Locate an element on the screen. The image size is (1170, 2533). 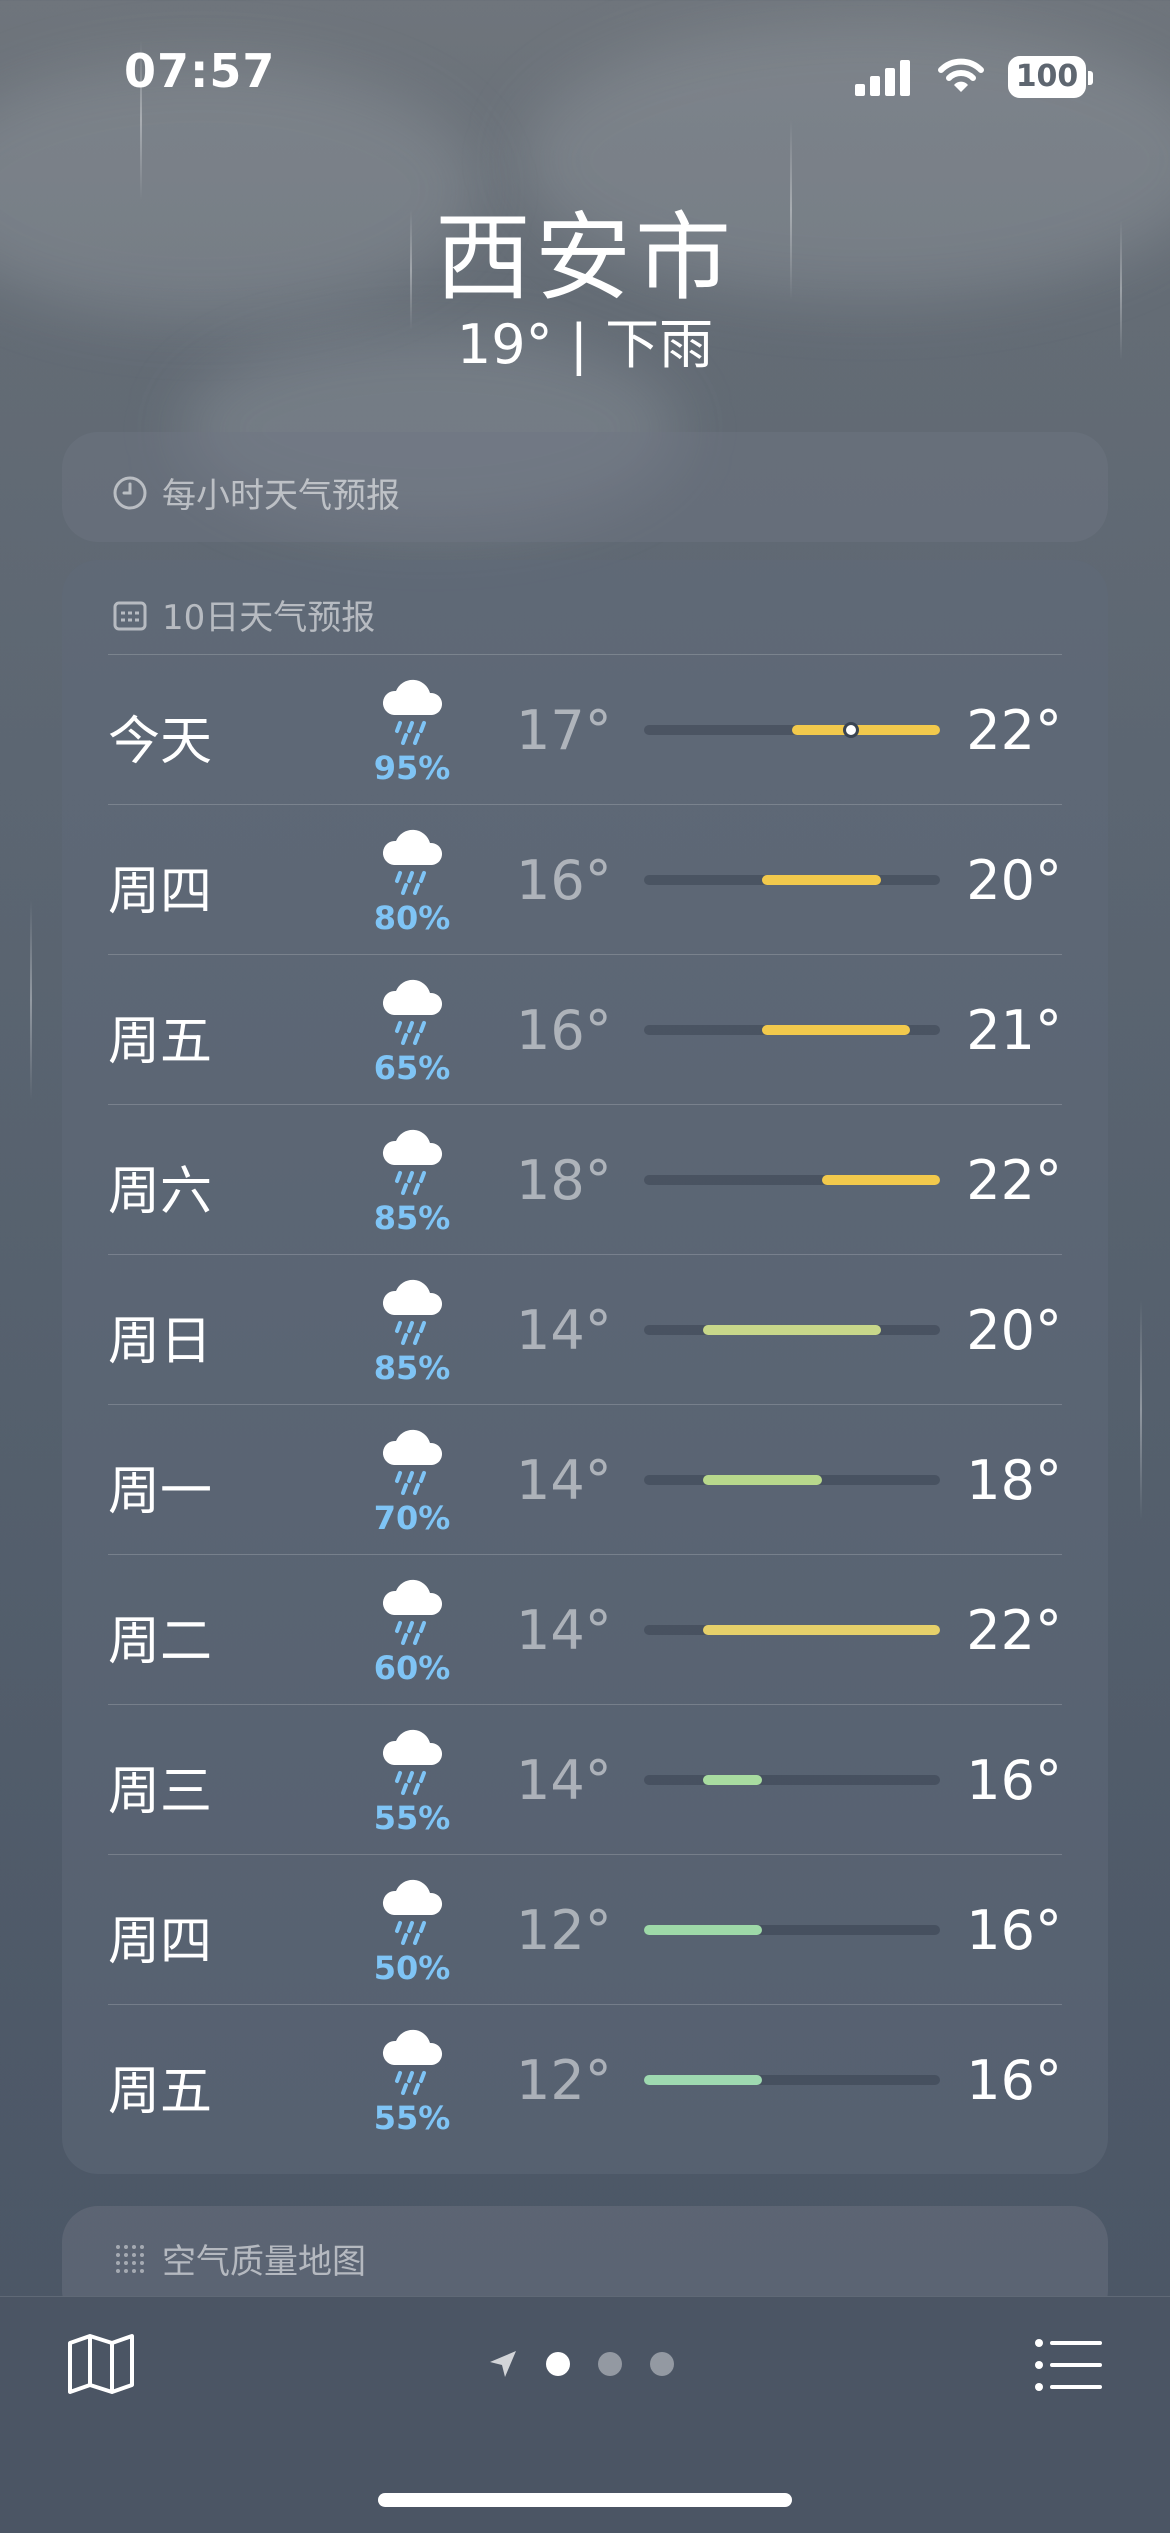
air-quality-header: 空气质量地图 is located at coordinates (239, 2258).